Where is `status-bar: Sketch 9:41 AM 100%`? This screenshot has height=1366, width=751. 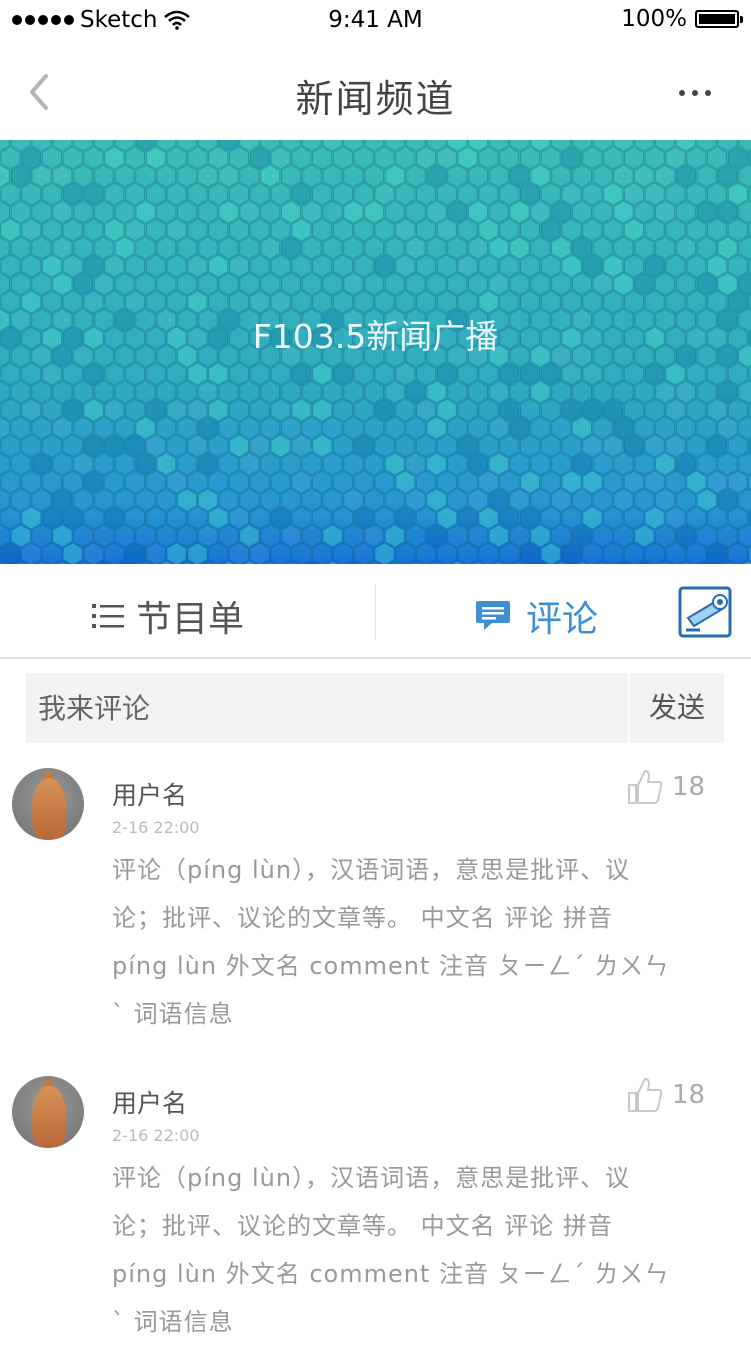
status-bar: Sketch 9:41 AM 100% is located at coordinates (375, 22).